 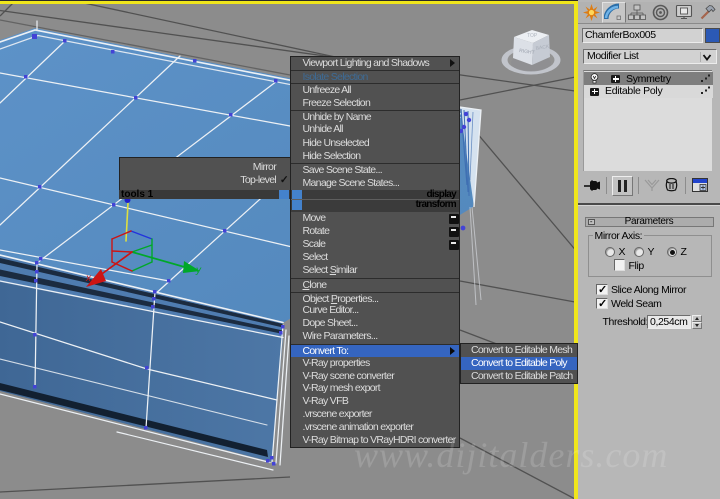 I want to click on svg-text: x, so click(x=88, y=278).